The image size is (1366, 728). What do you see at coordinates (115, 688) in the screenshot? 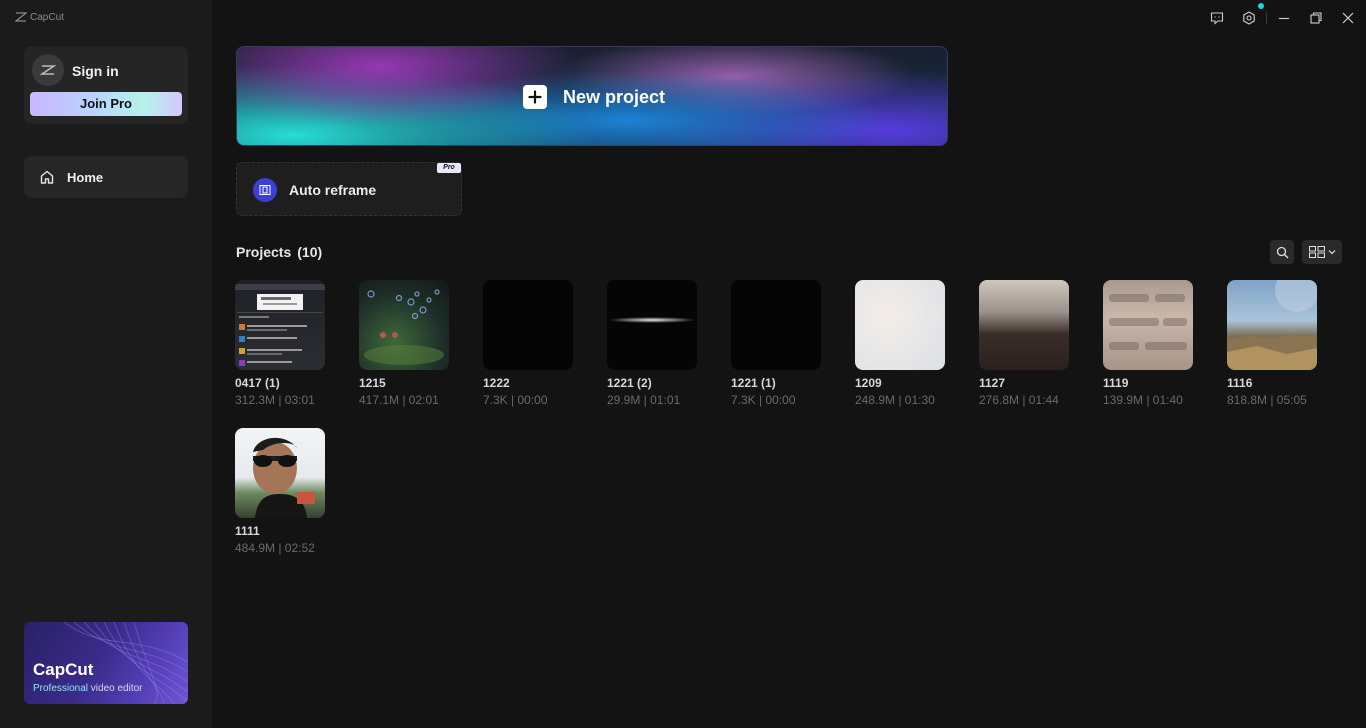
I see `promo-subtitle-rest: video editor` at bounding box center [115, 688].